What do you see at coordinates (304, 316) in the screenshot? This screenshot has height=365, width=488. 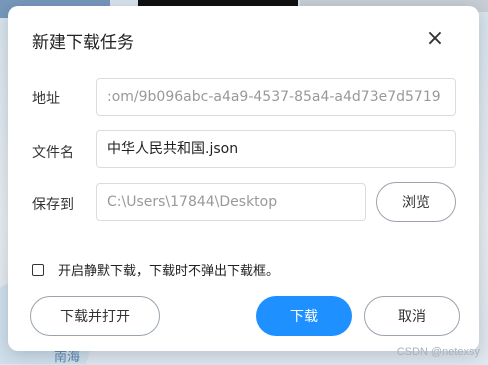 I see `download-button: 下载` at bounding box center [304, 316].